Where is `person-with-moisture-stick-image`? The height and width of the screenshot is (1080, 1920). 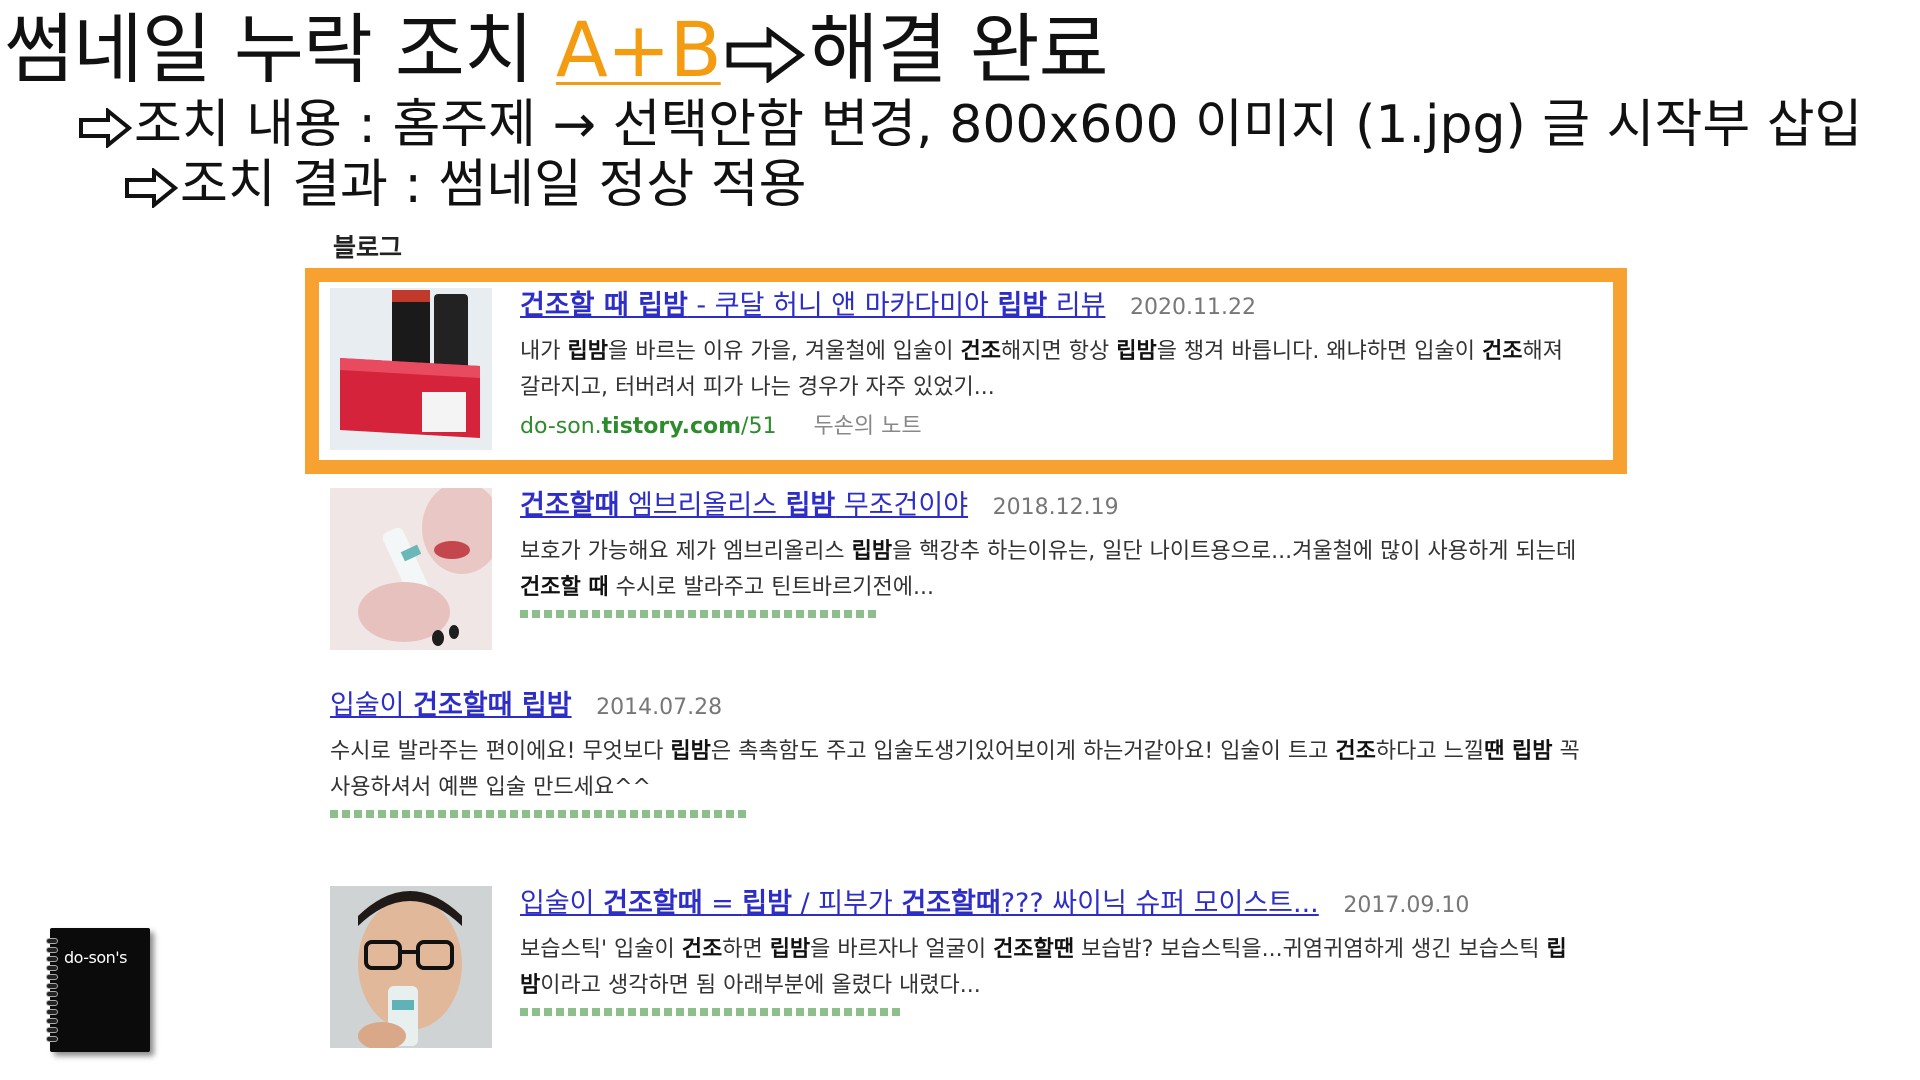 person-with-moisture-stick-image is located at coordinates (411, 967).